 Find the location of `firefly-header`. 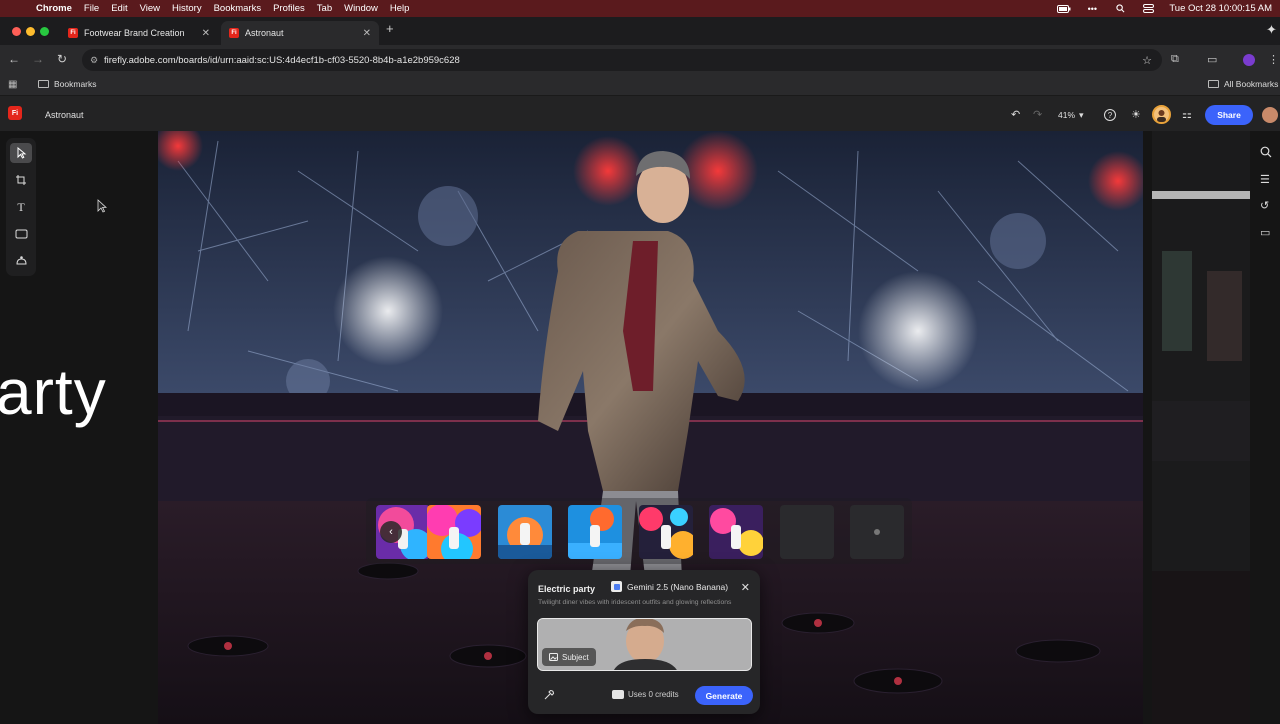

firefly-header is located at coordinates (640, 113).